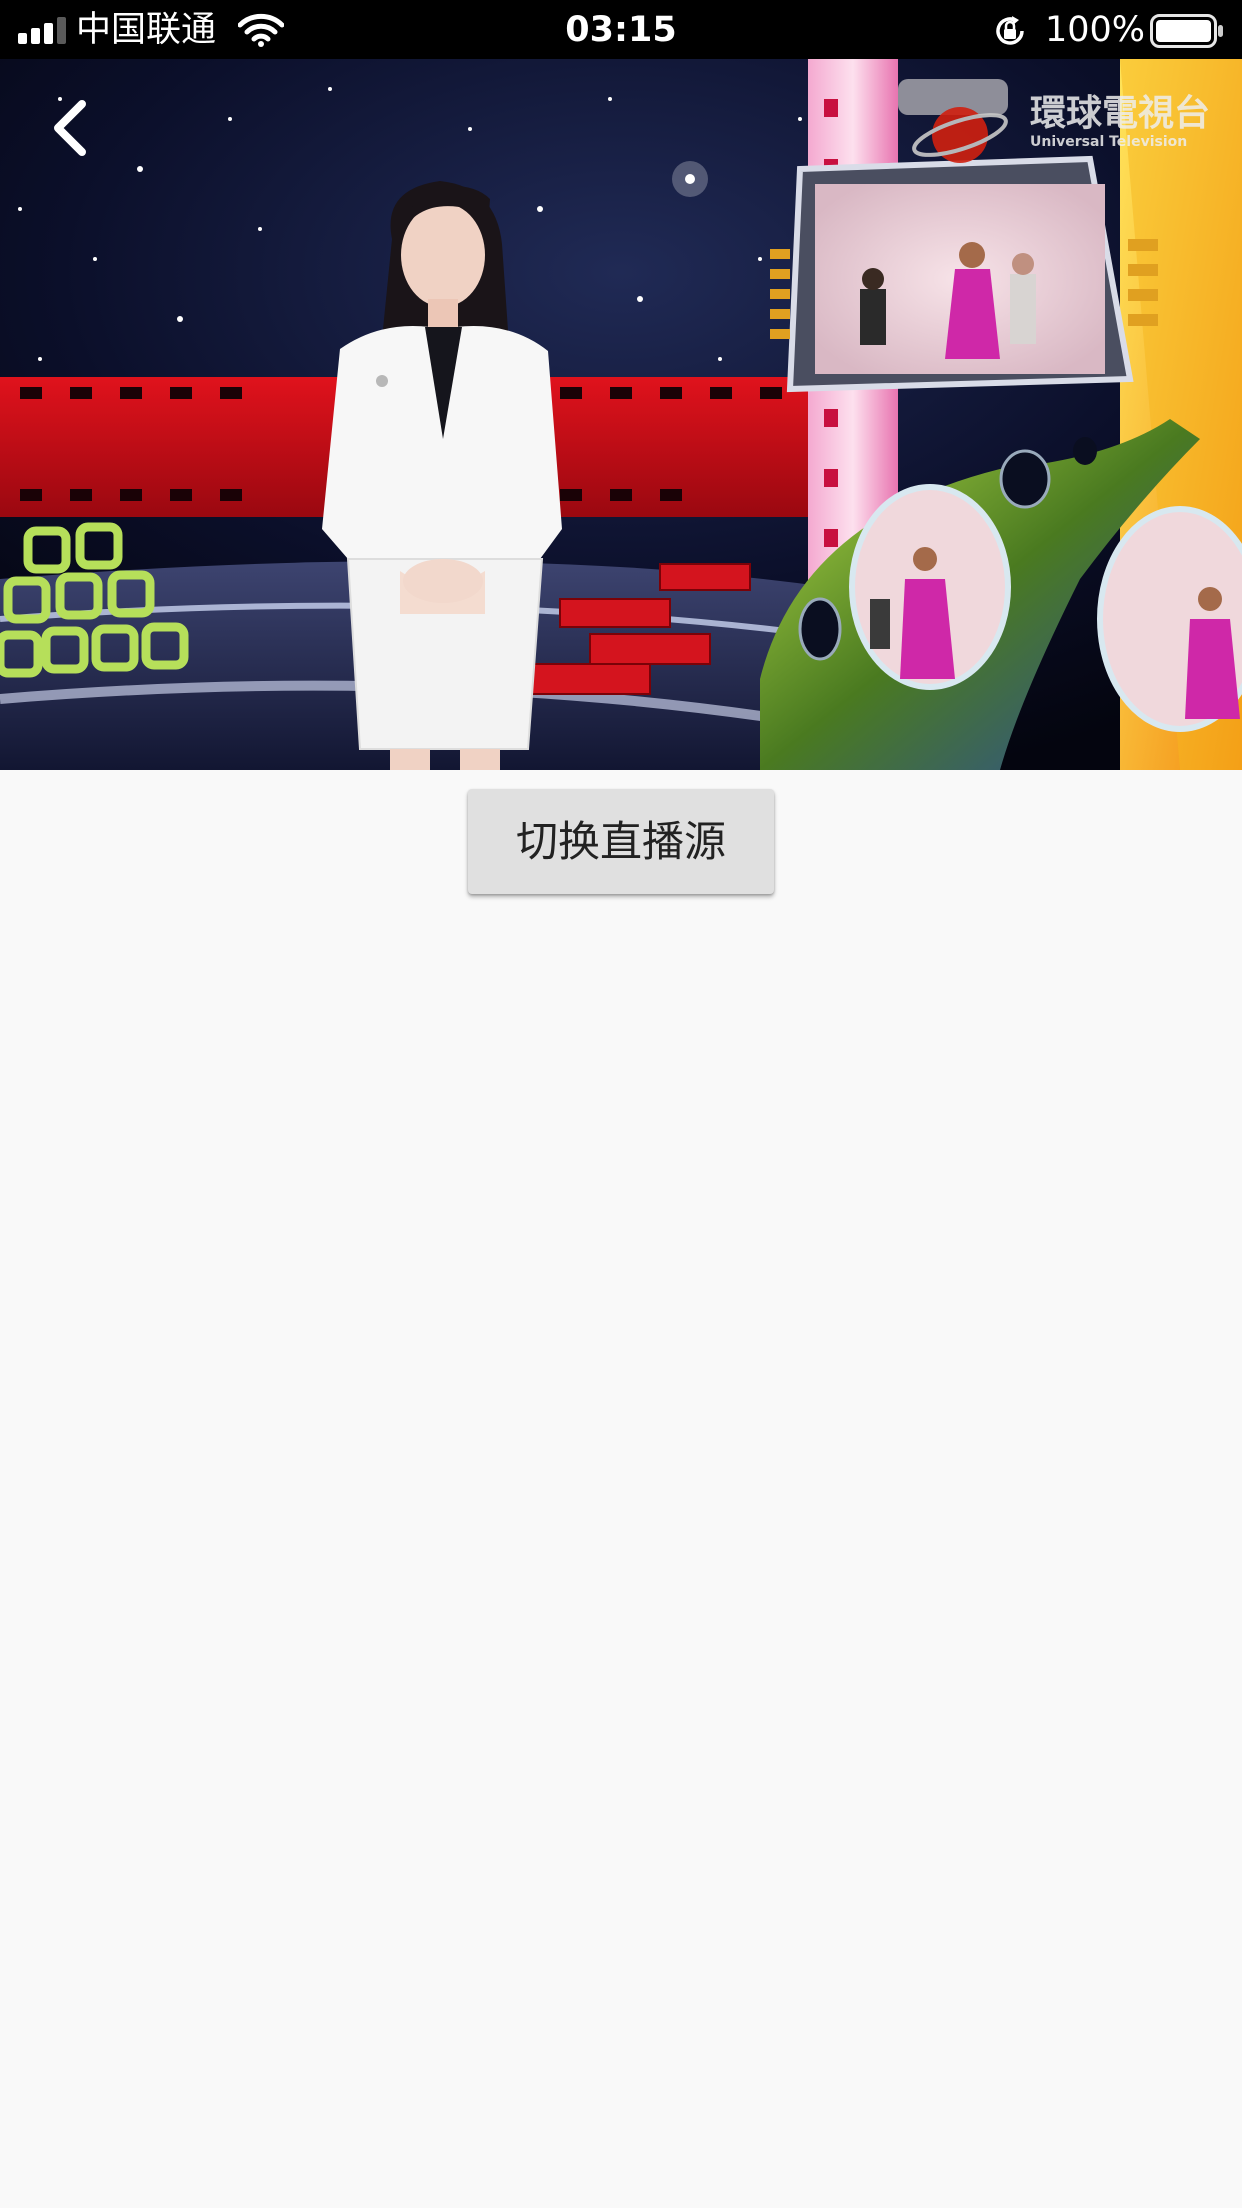 This screenshot has height=2208, width=1242. I want to click on rotation-lock-icon, so click(1010, 30).